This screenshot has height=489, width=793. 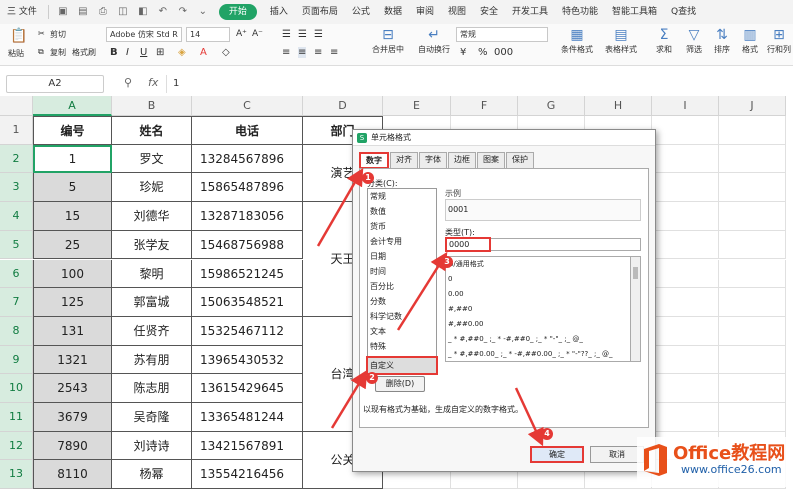 I want to click on phone-cell: 15865487896, so click(x=247, y=188).